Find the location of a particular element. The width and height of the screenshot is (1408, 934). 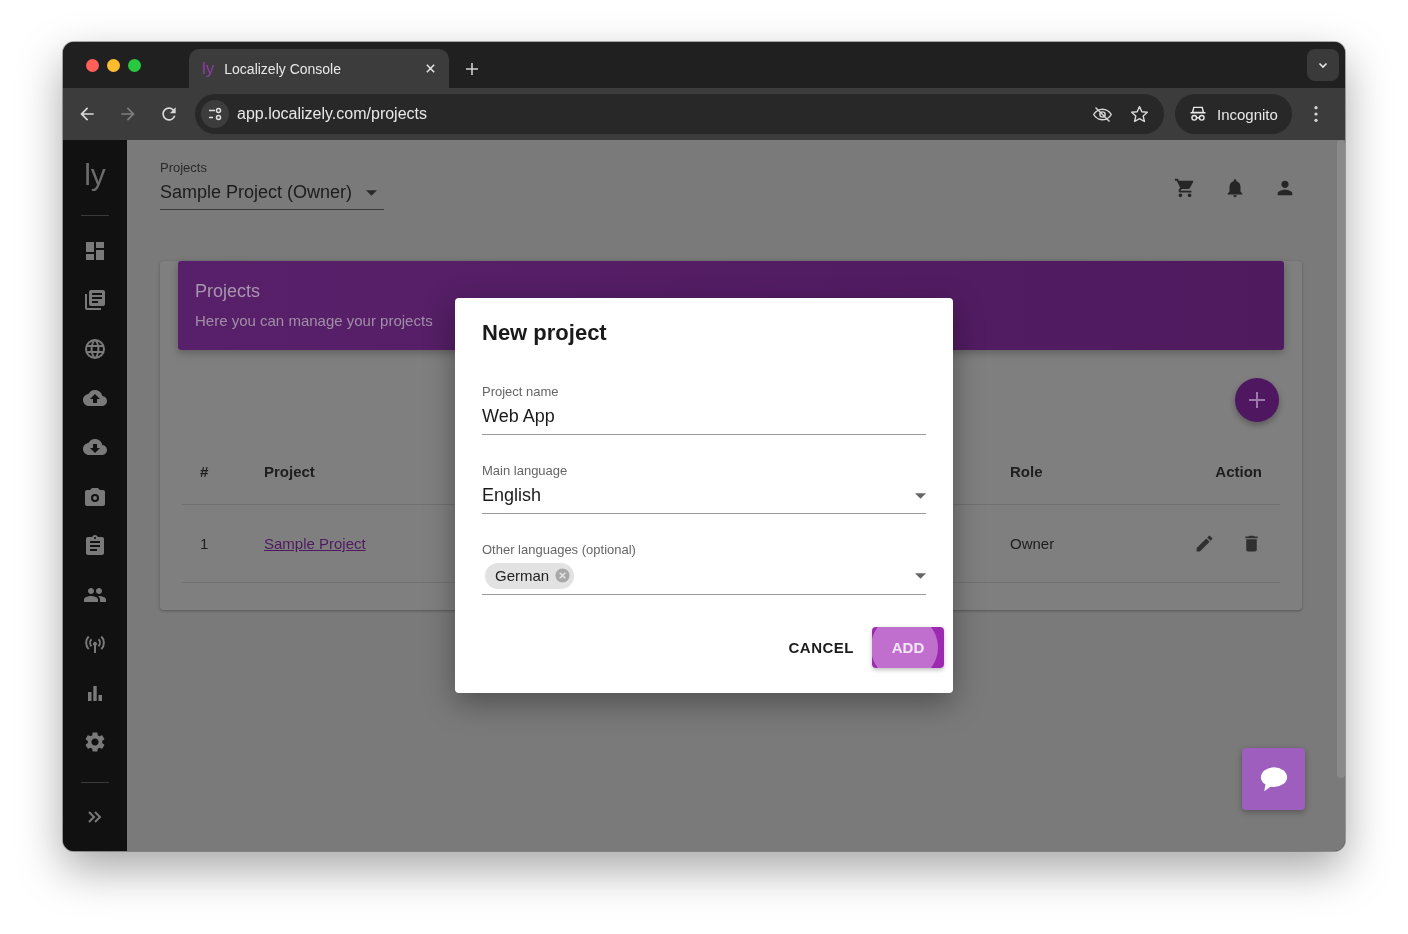

incognito-icon is located at coordinates (1198, 114).